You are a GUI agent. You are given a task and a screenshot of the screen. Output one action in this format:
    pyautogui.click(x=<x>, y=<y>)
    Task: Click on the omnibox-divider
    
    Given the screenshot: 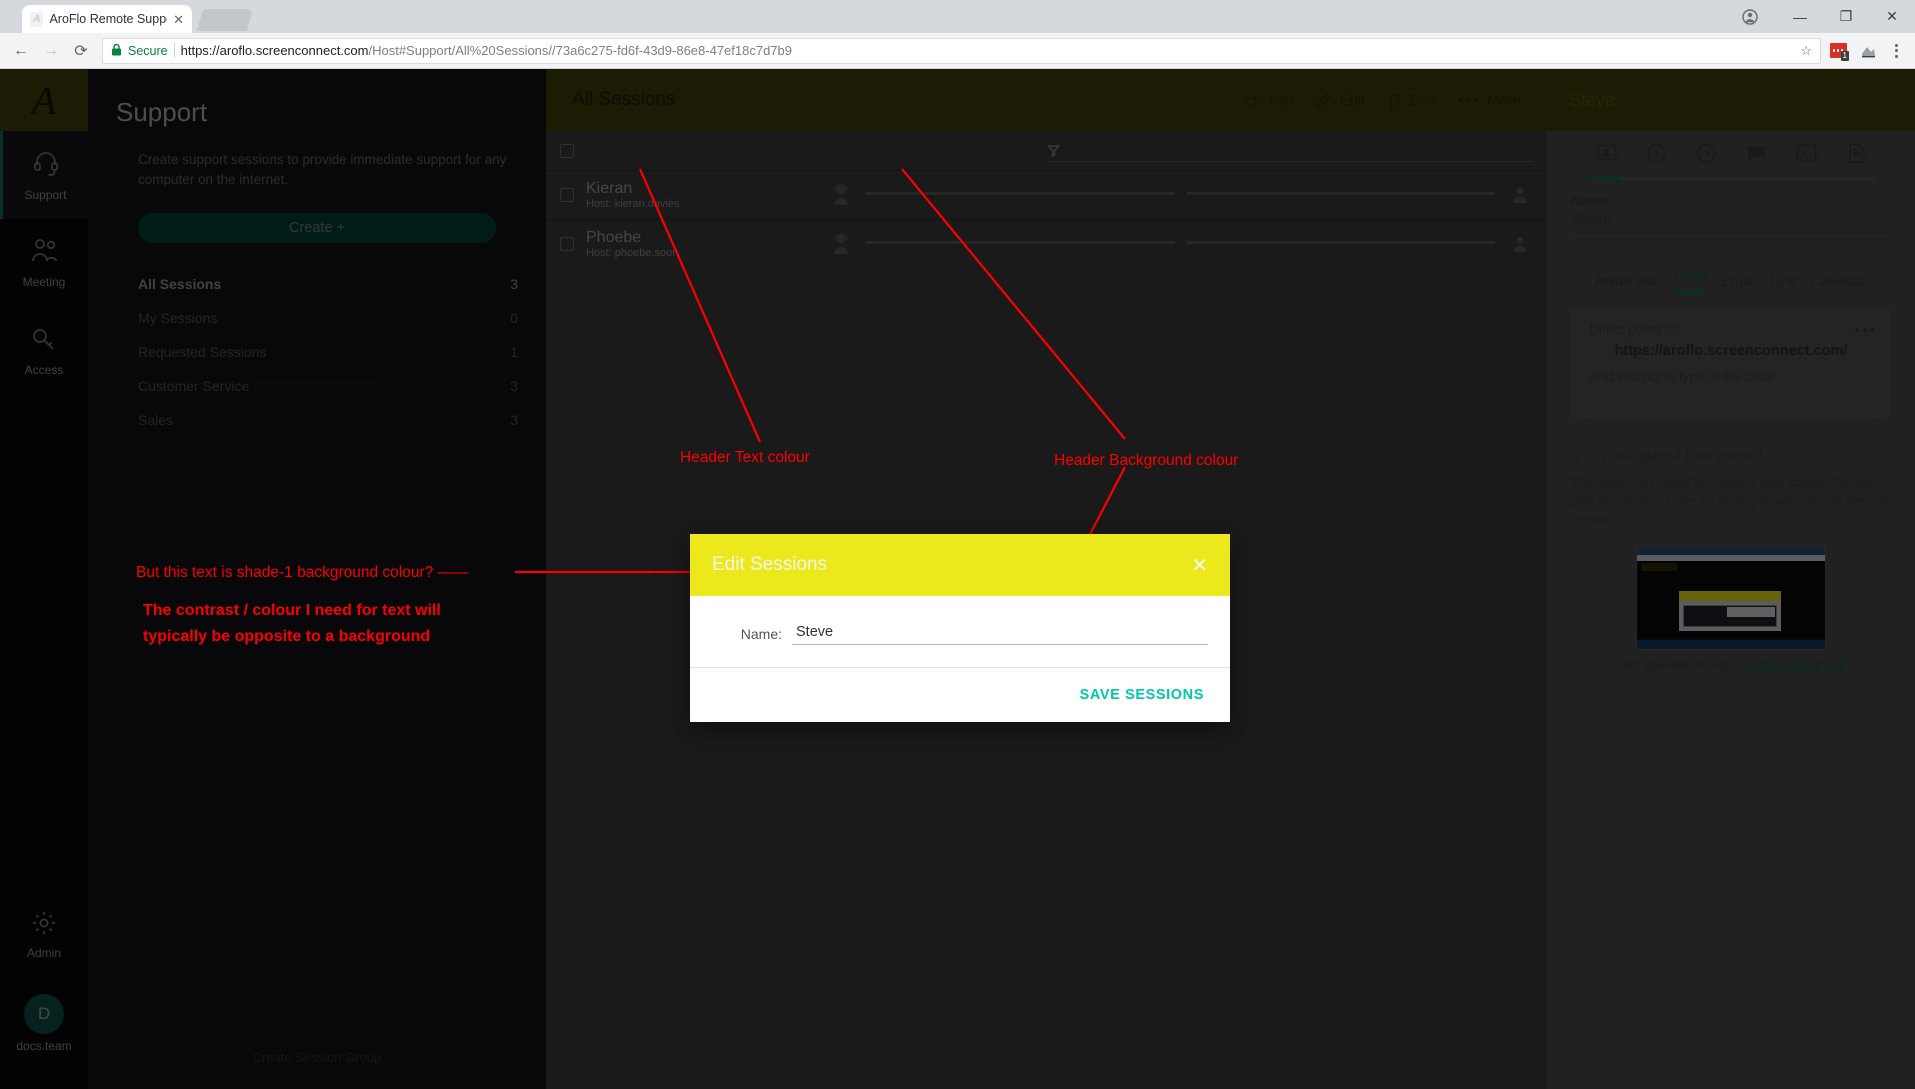 What is the action you would take?
    pyautogui.click(x=174, y=50)
    